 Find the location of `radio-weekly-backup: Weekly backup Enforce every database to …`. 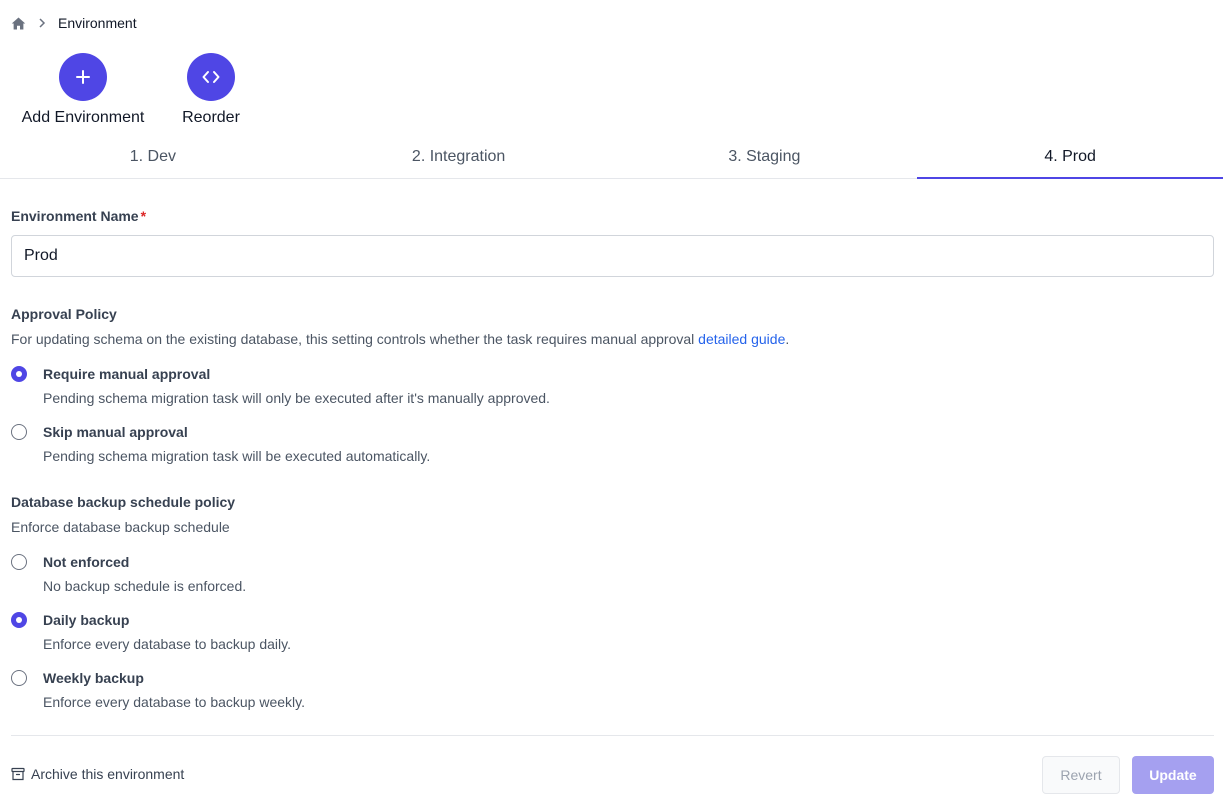

radio-weekly-backup: Weekly backup Enforce every database to … is located at coordinates (158, 690).